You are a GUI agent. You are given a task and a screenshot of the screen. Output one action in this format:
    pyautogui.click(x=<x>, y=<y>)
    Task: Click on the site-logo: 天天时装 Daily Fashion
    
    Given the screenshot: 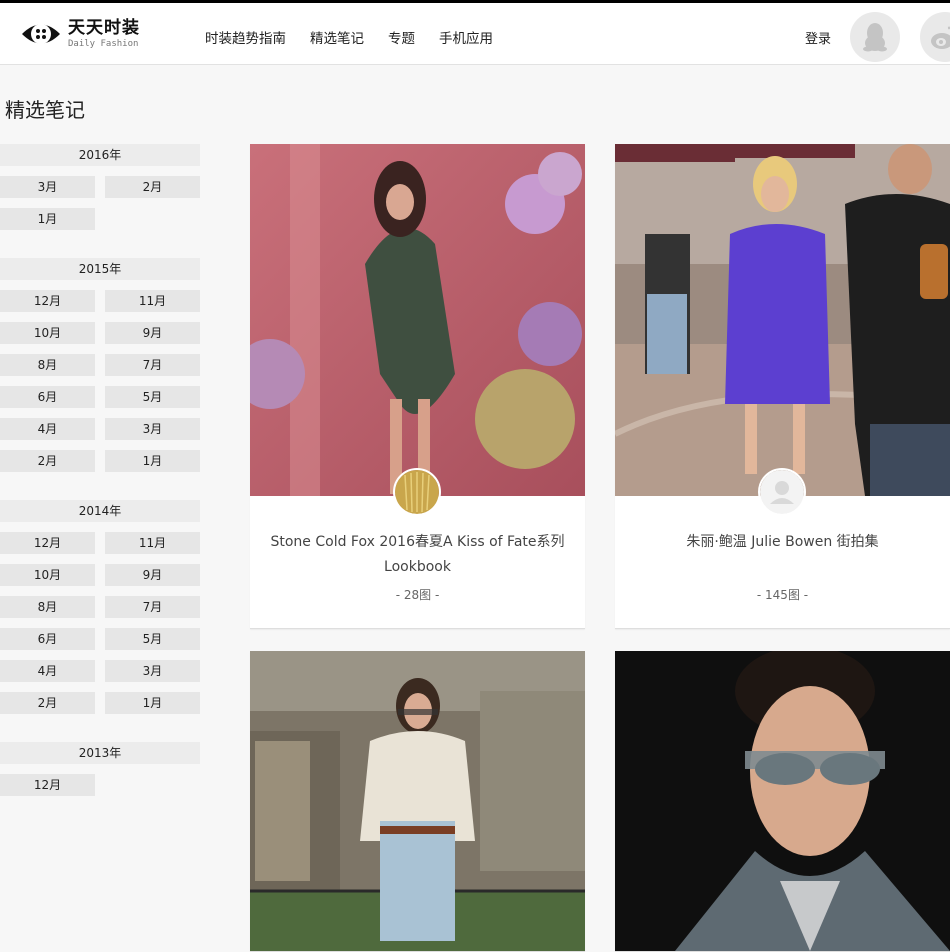 What is the action you would take?
    pyautogui.click(x=80, y=34)
    